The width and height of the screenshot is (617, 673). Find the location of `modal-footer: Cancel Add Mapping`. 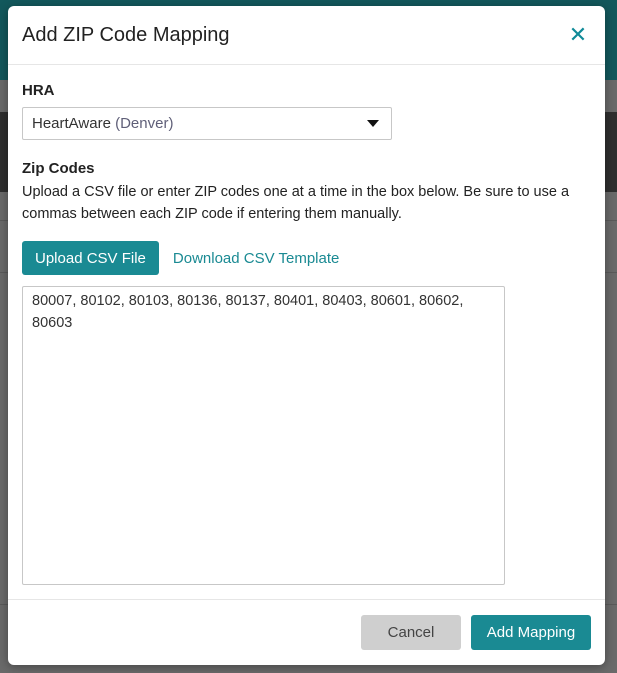

modal-footer: Cancel Add Mapping is located at coordinates (306, 632).